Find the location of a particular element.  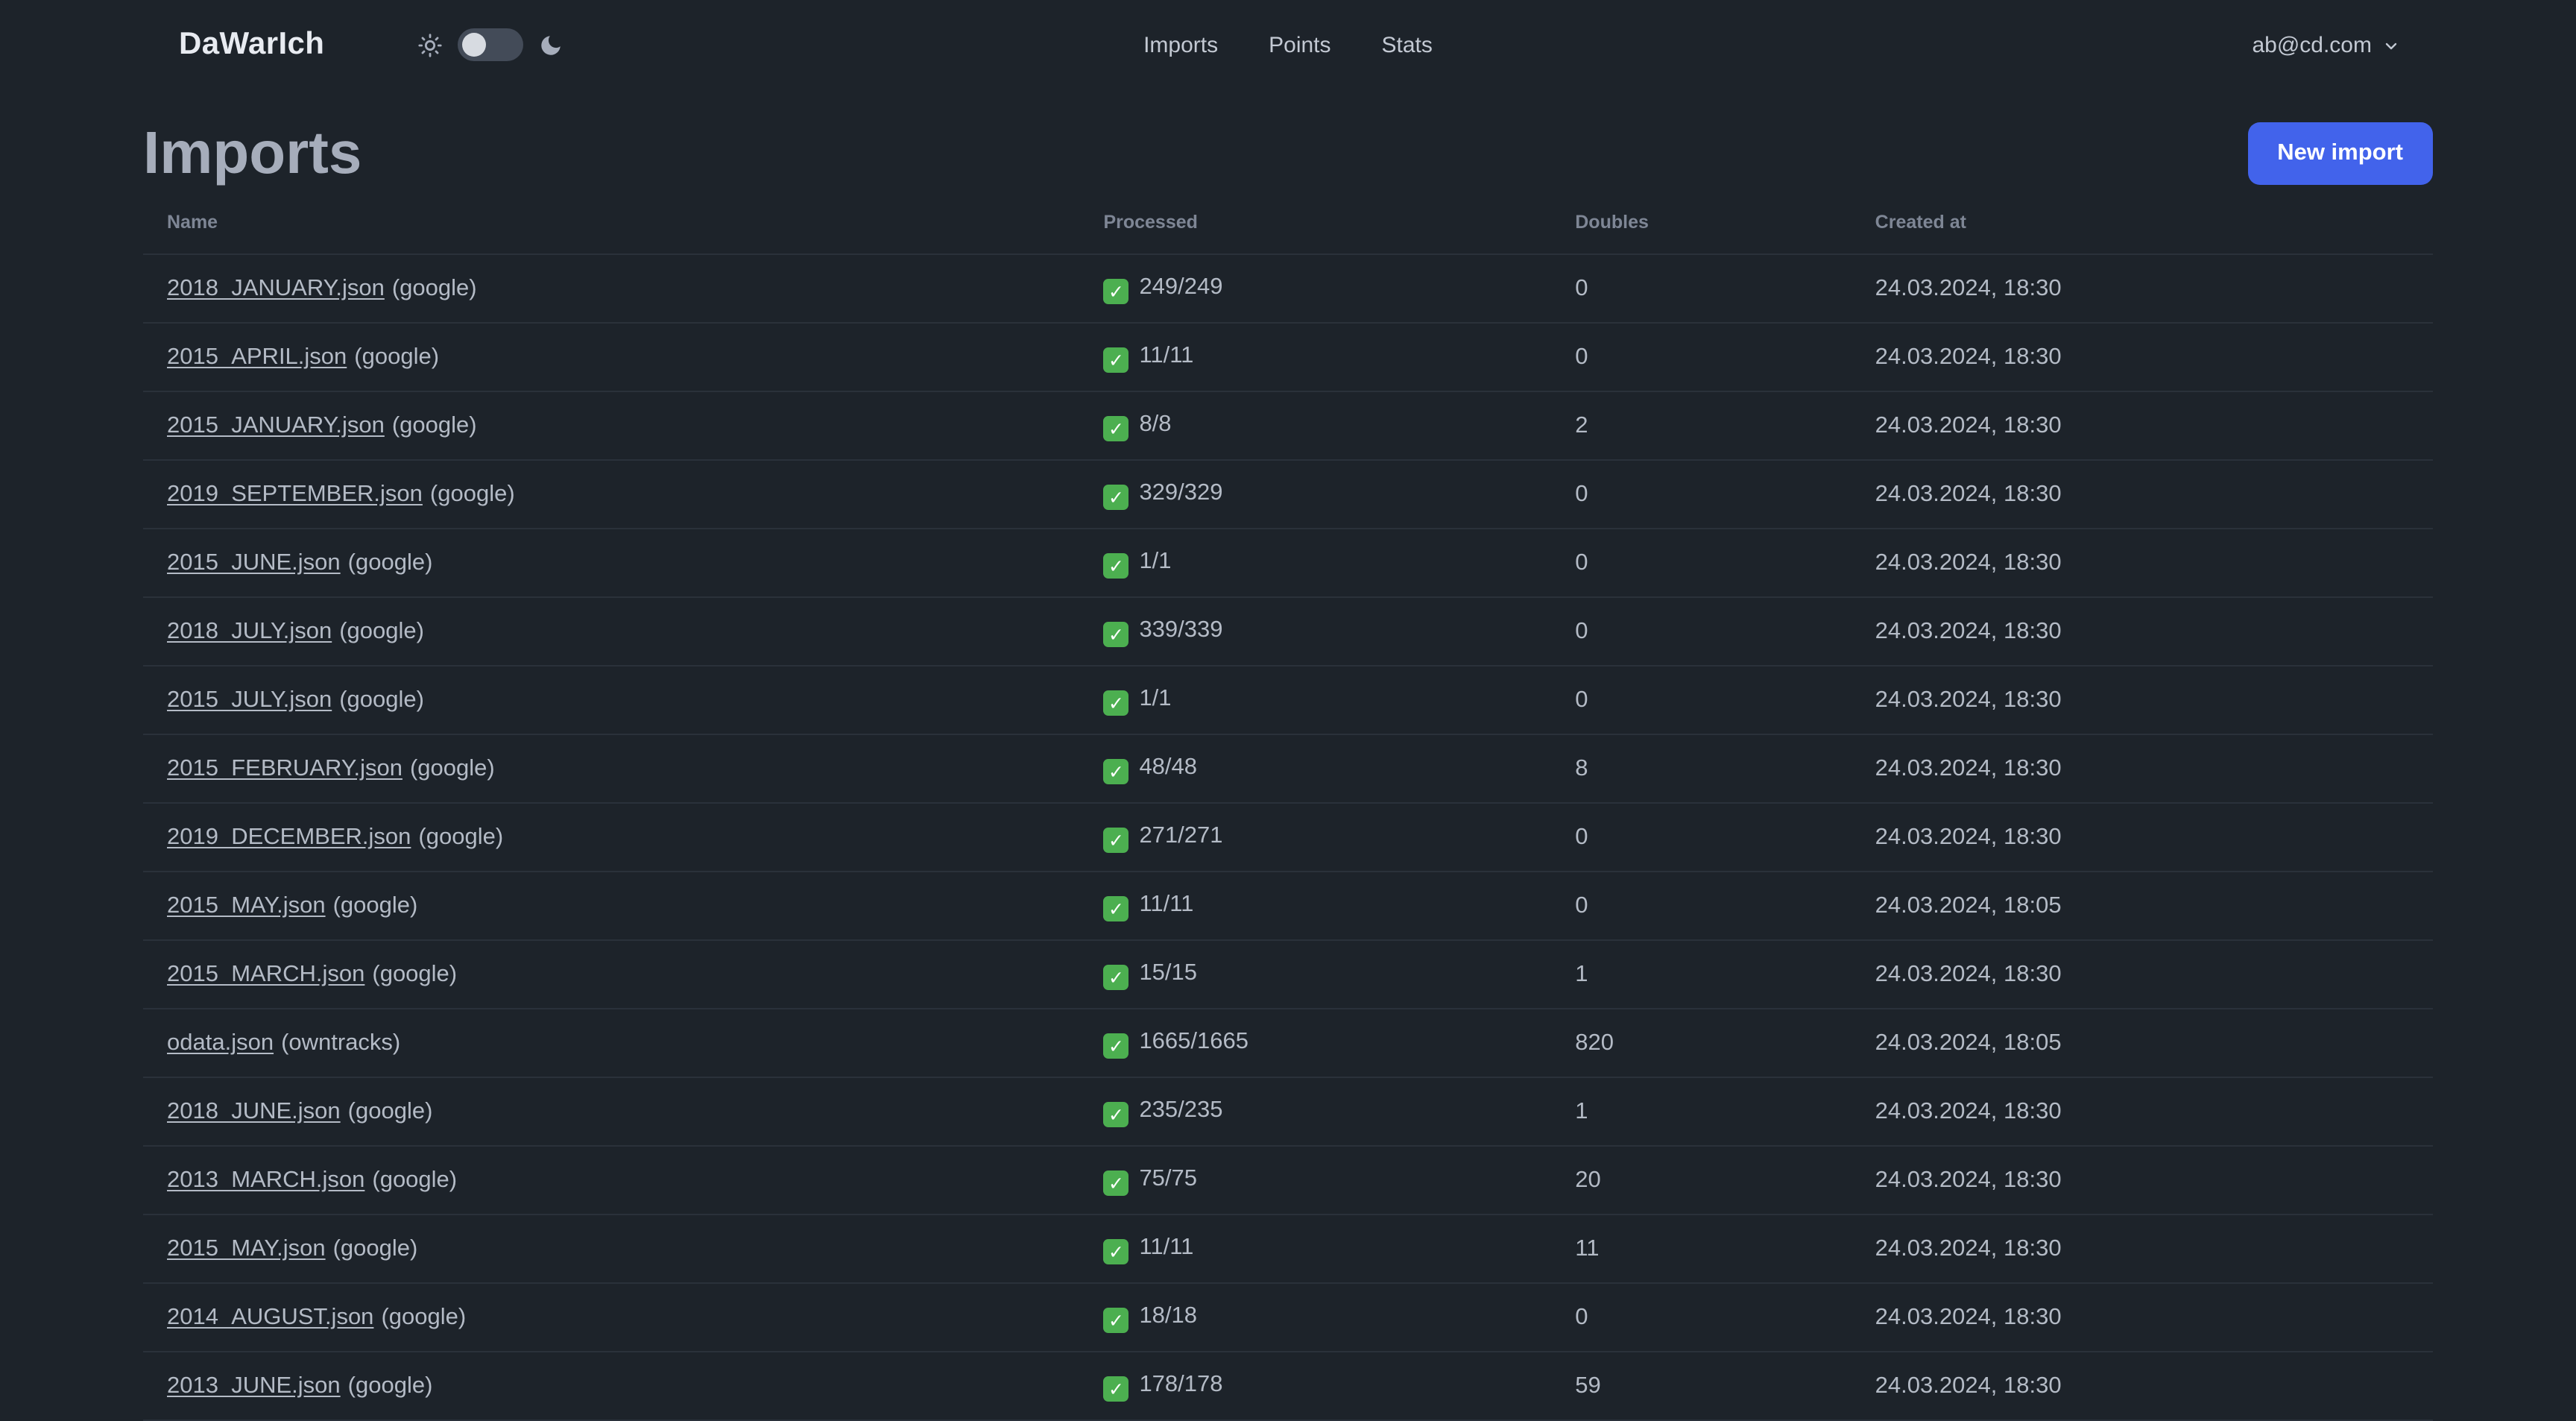

import-file-link: 2015_FEBRUARY.json is located at coordinates (284, 768).